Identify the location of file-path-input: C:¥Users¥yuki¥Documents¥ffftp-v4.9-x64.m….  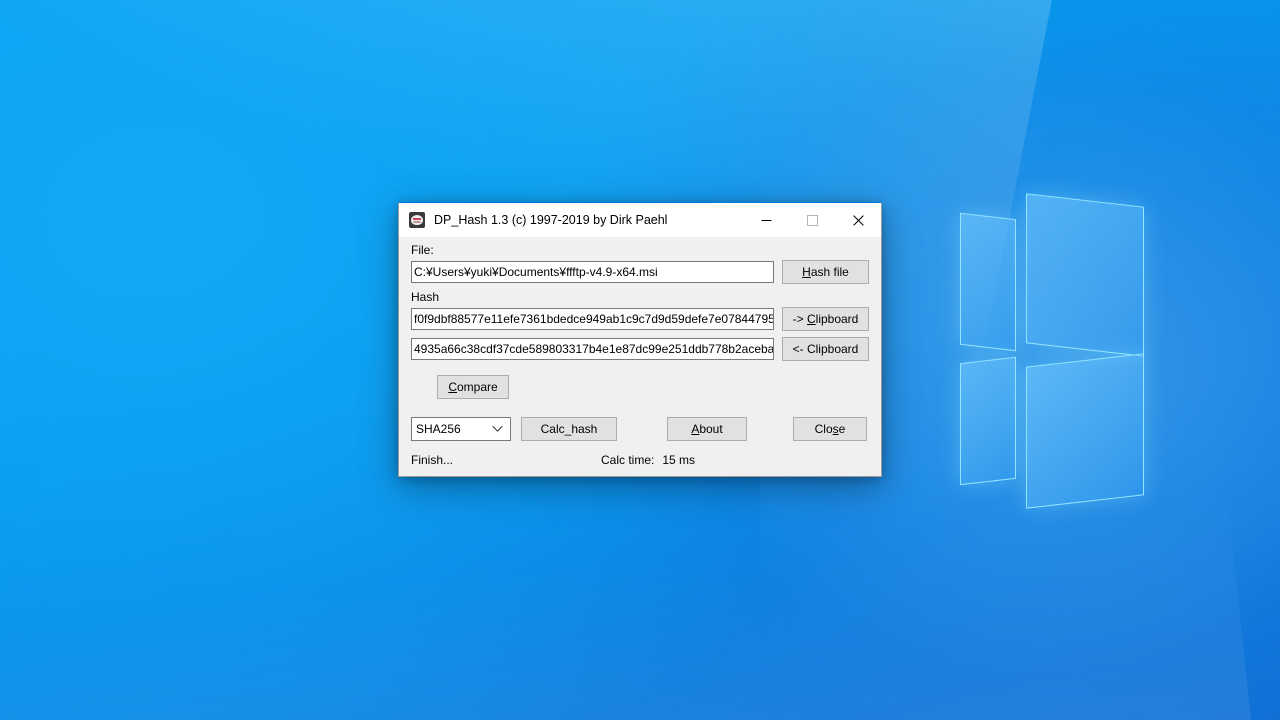
(592, 272).